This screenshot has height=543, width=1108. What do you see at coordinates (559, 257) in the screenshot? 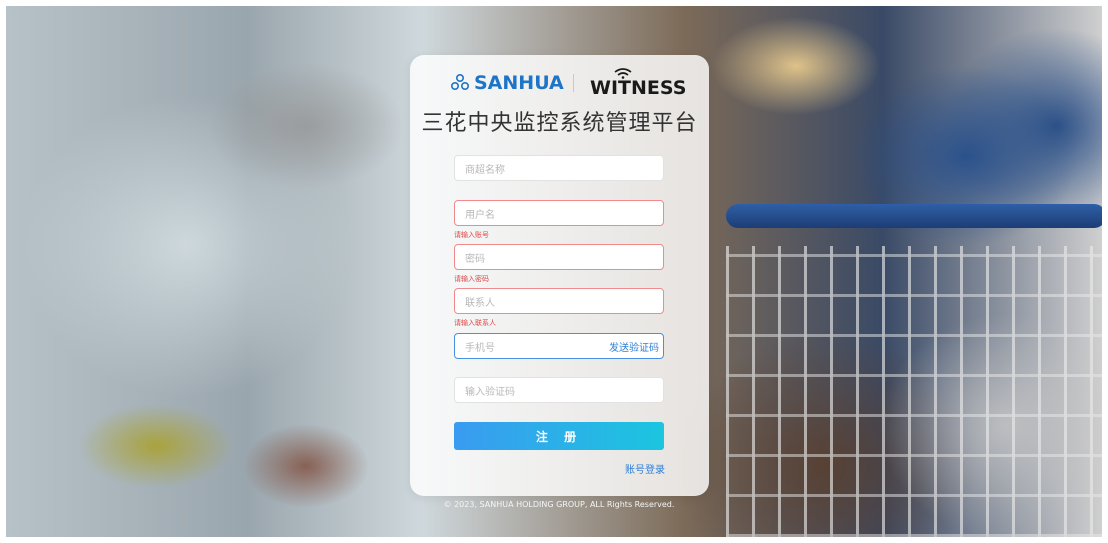
I see `password-field: 密码` at bounding box center [559, 257].